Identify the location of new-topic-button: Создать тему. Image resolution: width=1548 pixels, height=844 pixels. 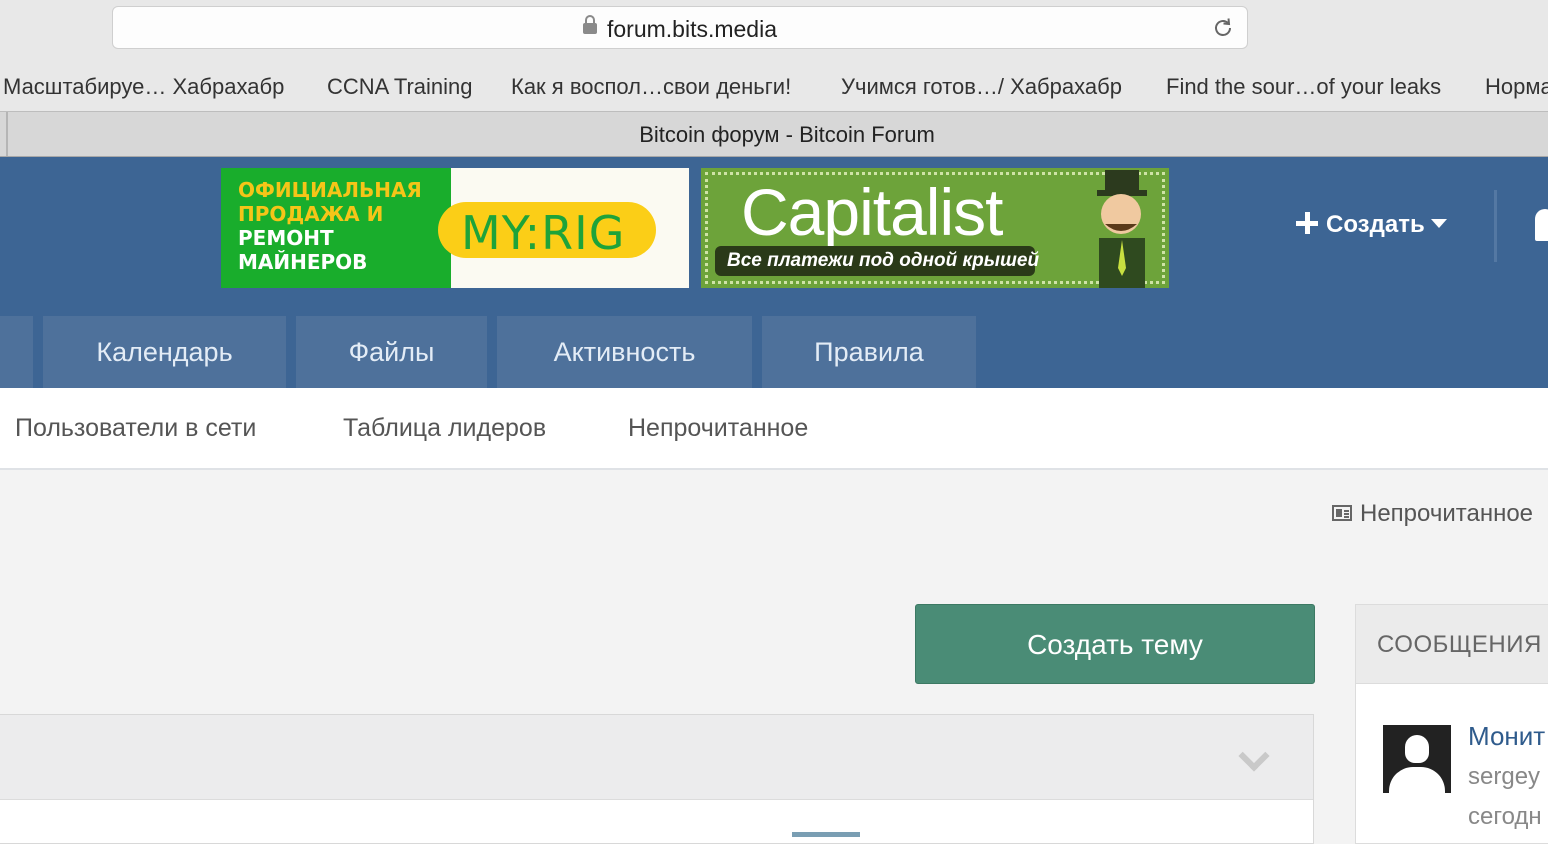
(1115, 644).